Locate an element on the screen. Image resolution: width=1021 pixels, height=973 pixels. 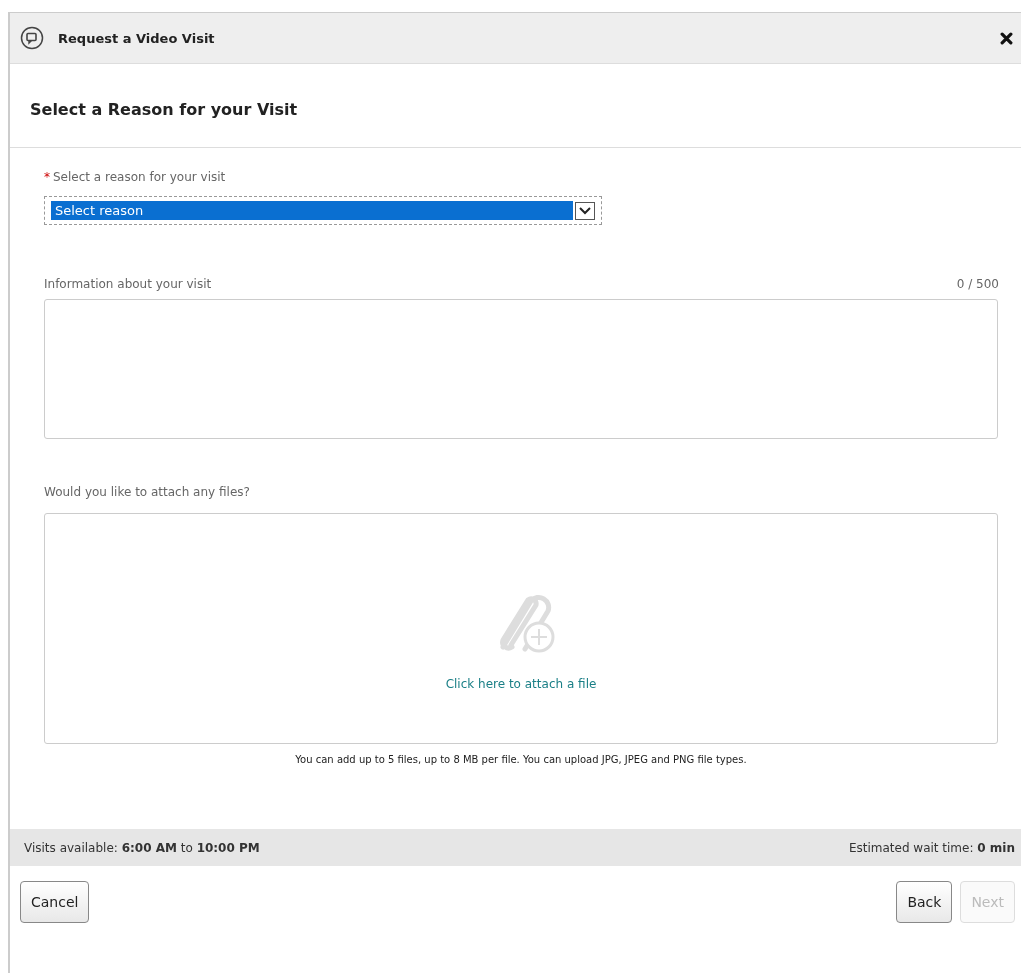
visits-available-text: Visits available: 6:00 AM to 10:00 PM is located at coordinates (142, 847).